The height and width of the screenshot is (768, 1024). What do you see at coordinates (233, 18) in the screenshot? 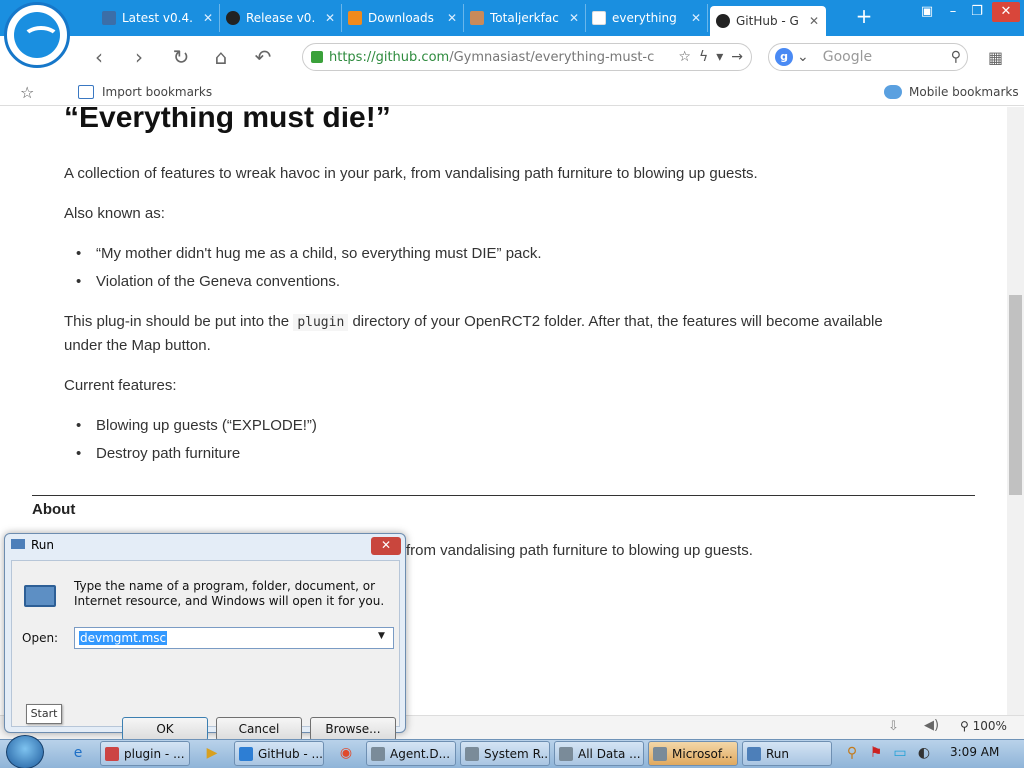
I see `github-icon` at bounding box center [233, 18].